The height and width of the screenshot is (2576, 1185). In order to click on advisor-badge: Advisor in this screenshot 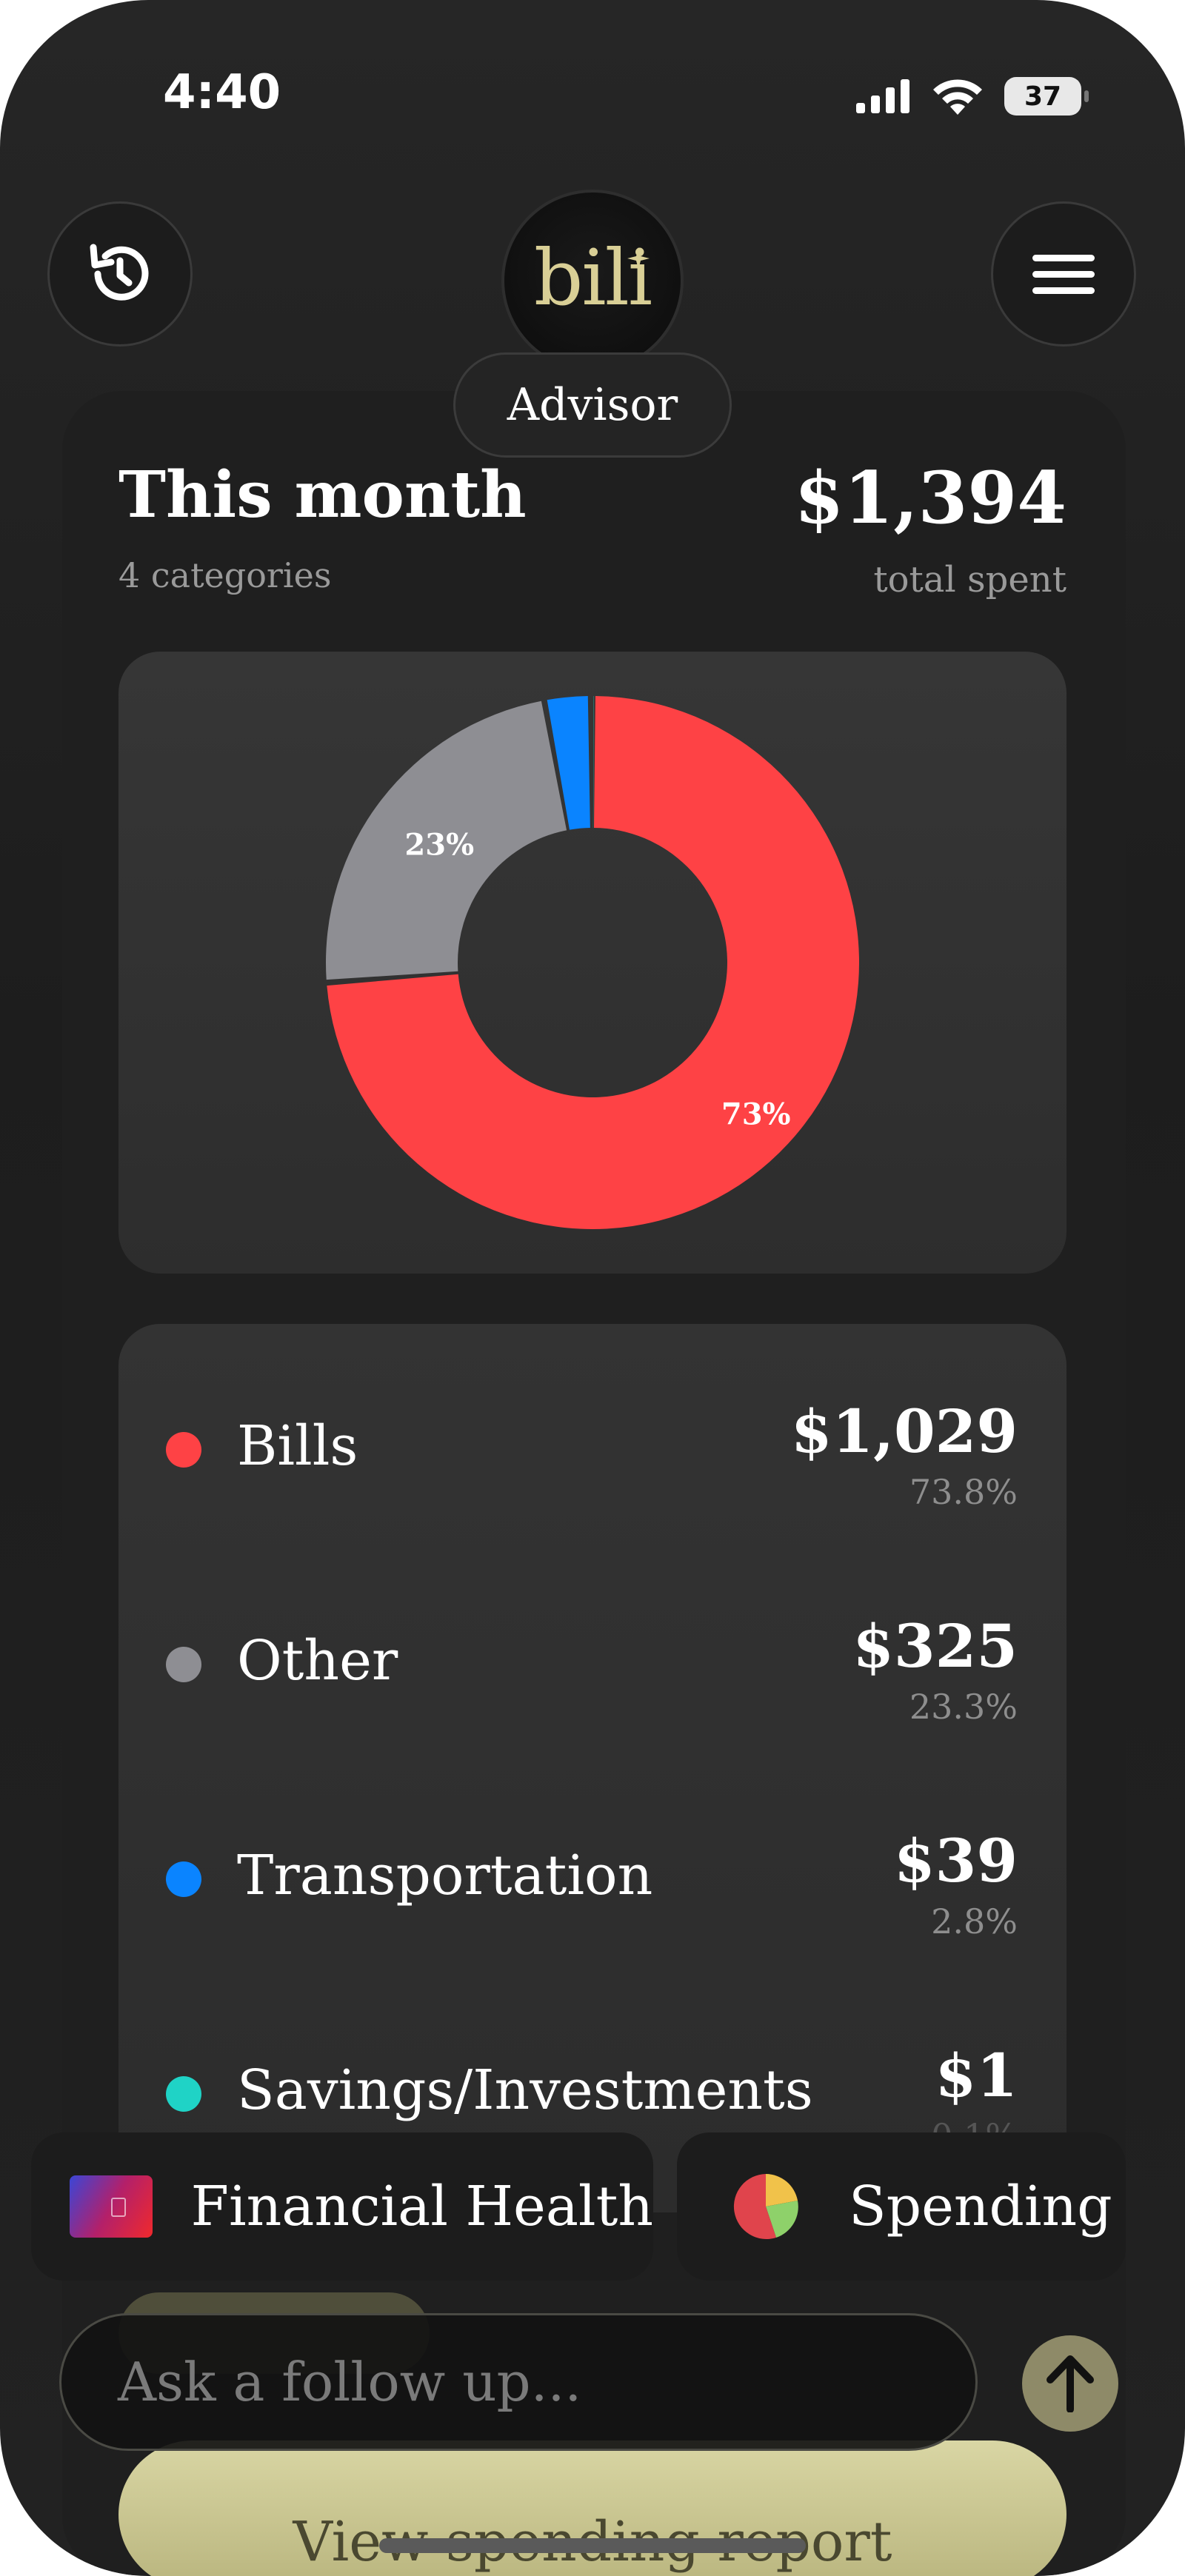, I will do `click(592, 405)`.